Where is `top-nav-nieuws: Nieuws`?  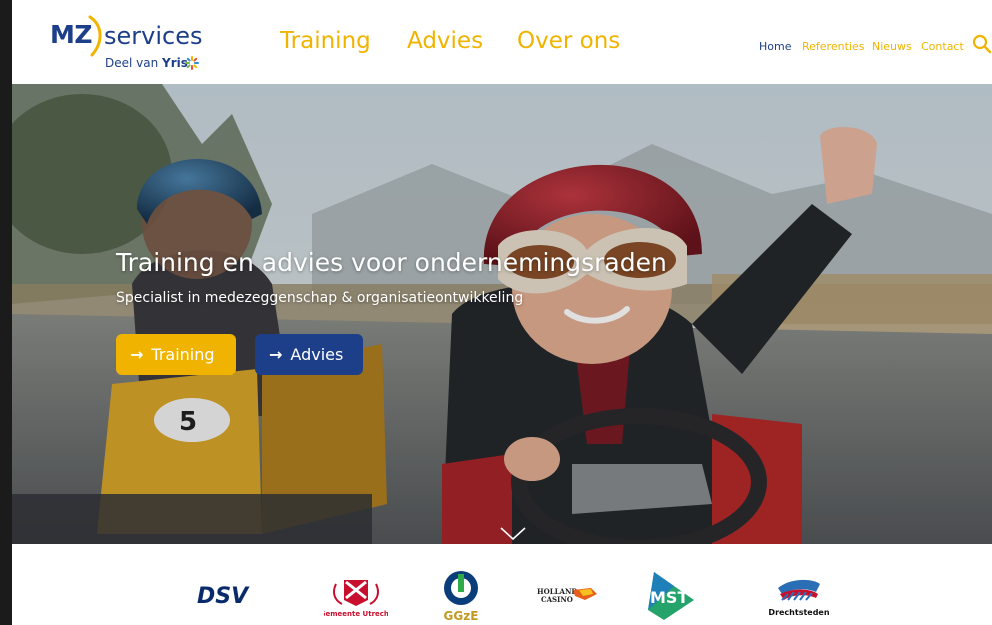
top-nav-nieuws: Nieuws is located at coordinates (892, 46).